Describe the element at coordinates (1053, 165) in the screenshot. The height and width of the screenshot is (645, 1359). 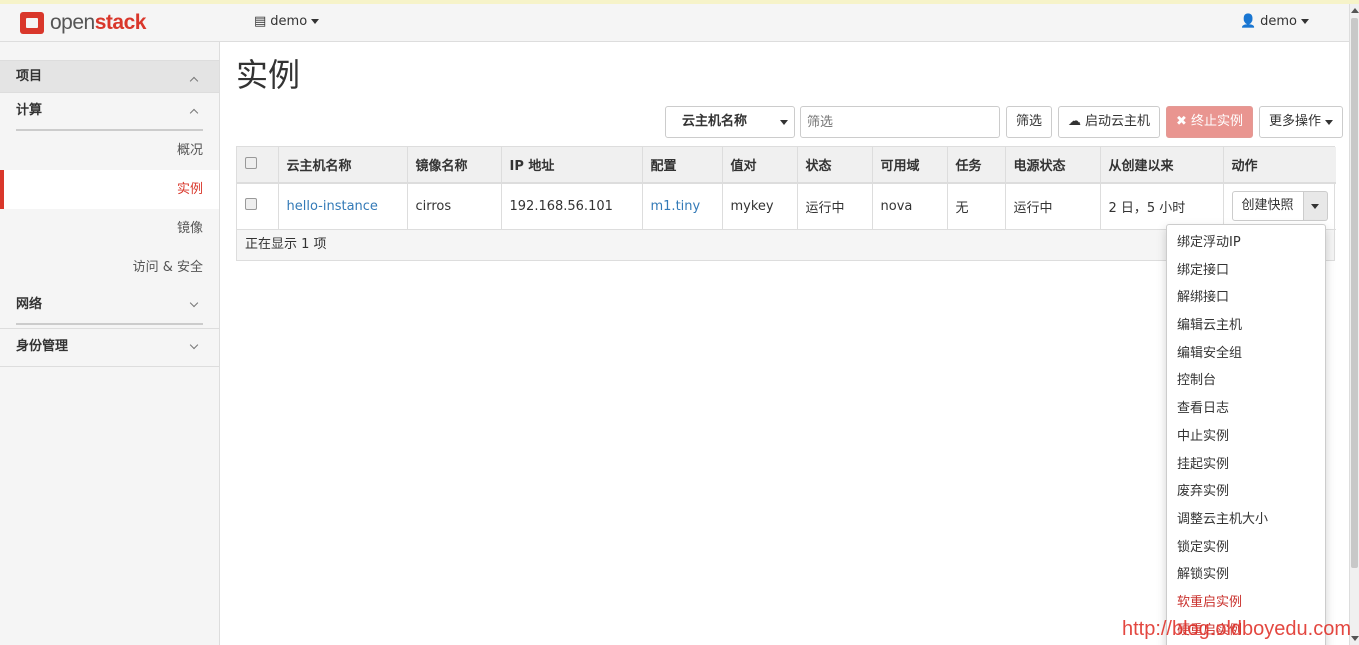
I see `column-header: 电源状态` at that location.